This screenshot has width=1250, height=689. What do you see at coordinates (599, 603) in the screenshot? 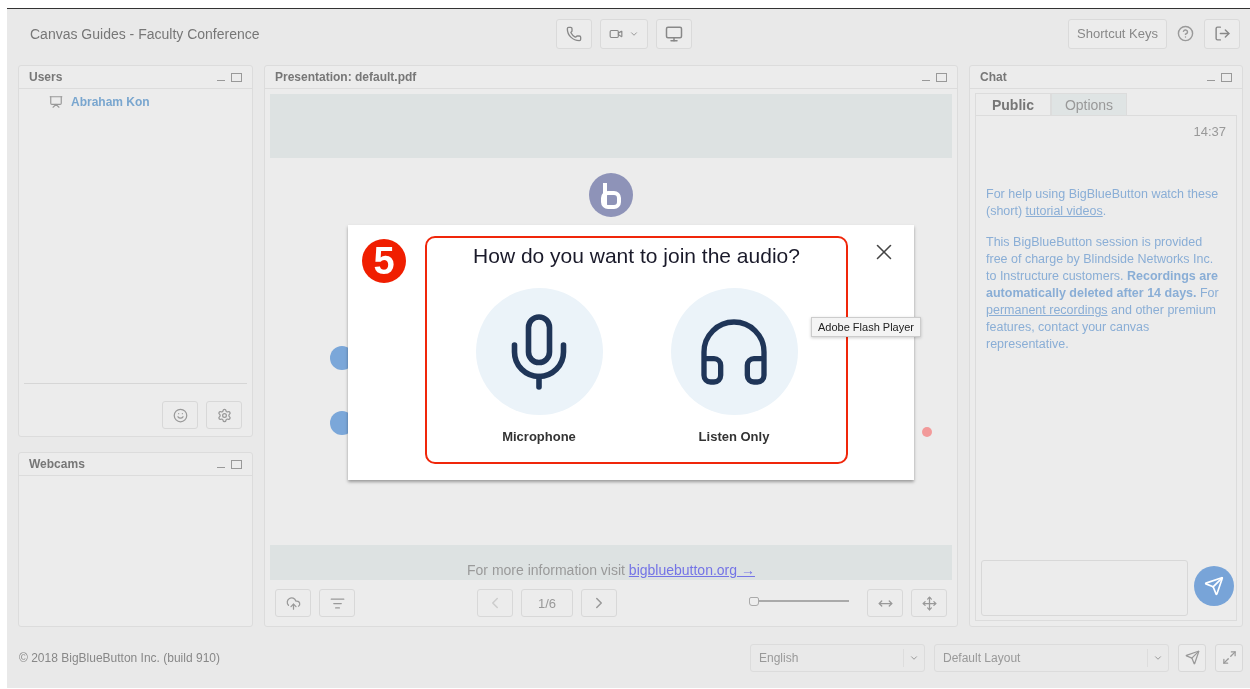
I see `next-slide-button` at bounding box center [599, 603].